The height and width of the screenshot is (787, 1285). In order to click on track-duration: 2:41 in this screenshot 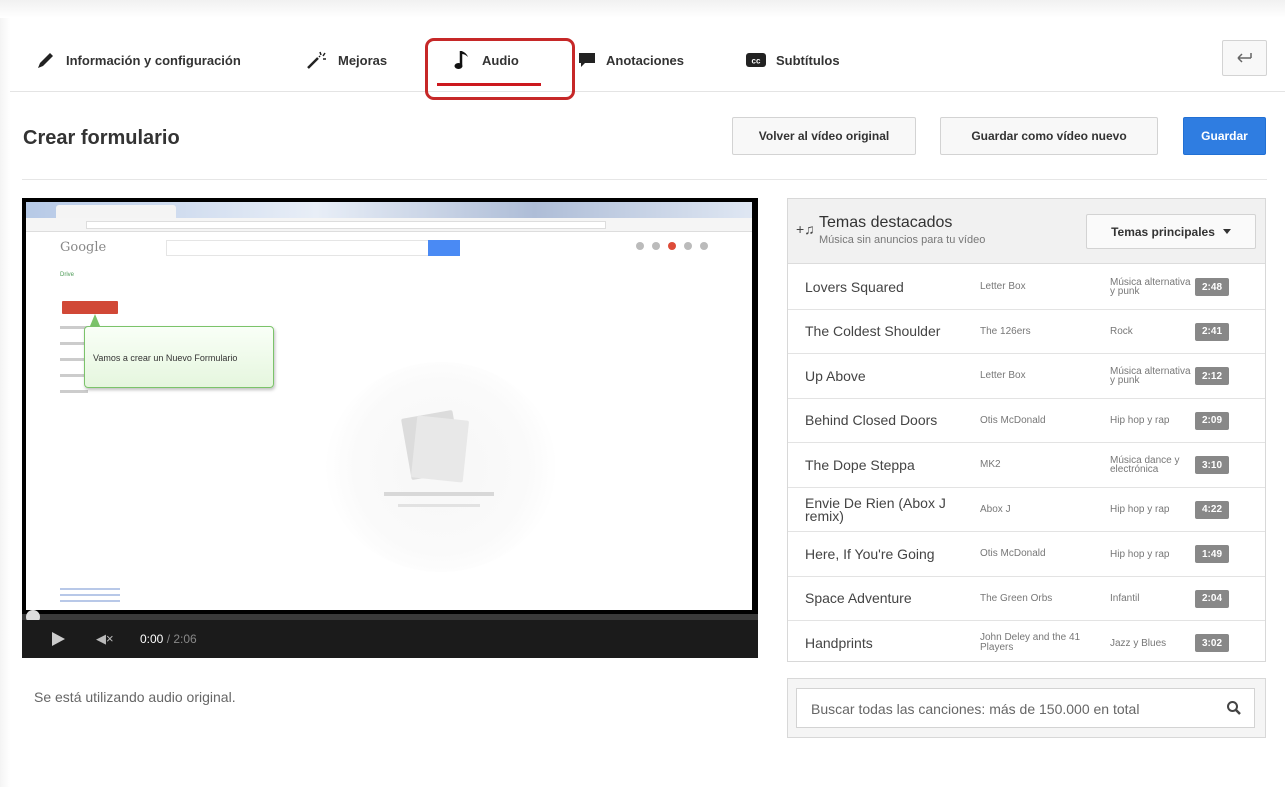, I will do `click(1212, 331)`.